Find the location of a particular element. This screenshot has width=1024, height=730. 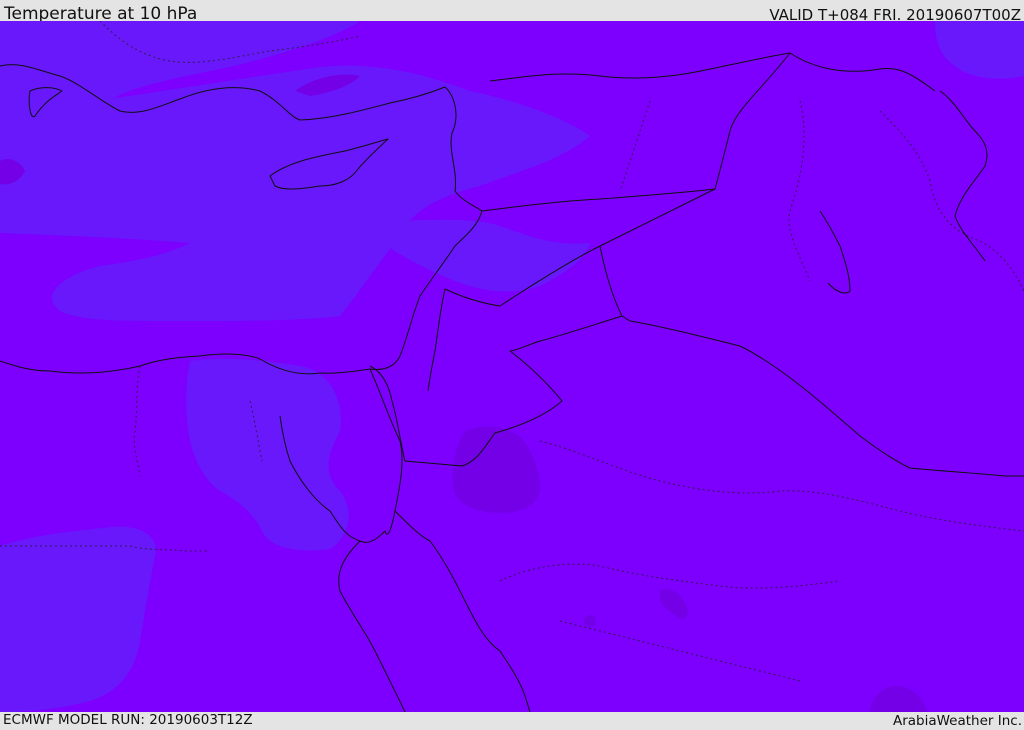

warm-zone-small is located at coordinates (590, 621).